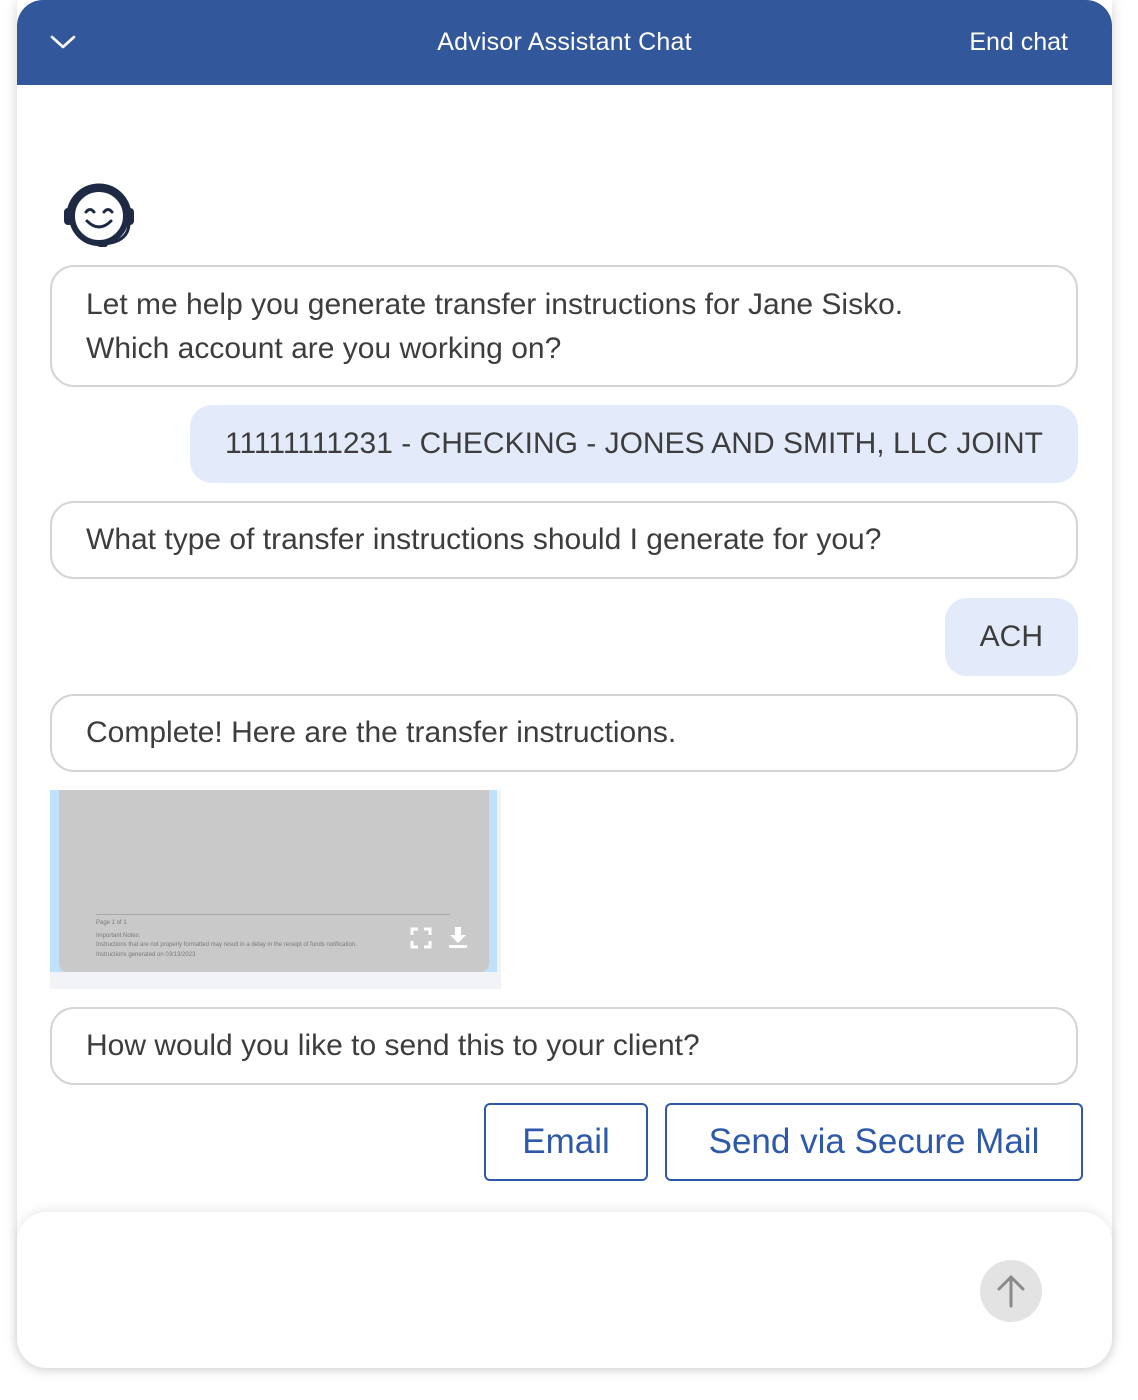 The image size is (1138, 1400). What do you see at coordinates (118, 936) in the screenshot?
I see `document-notes-heading: Important Notes:` at bounding box center [118, 936].